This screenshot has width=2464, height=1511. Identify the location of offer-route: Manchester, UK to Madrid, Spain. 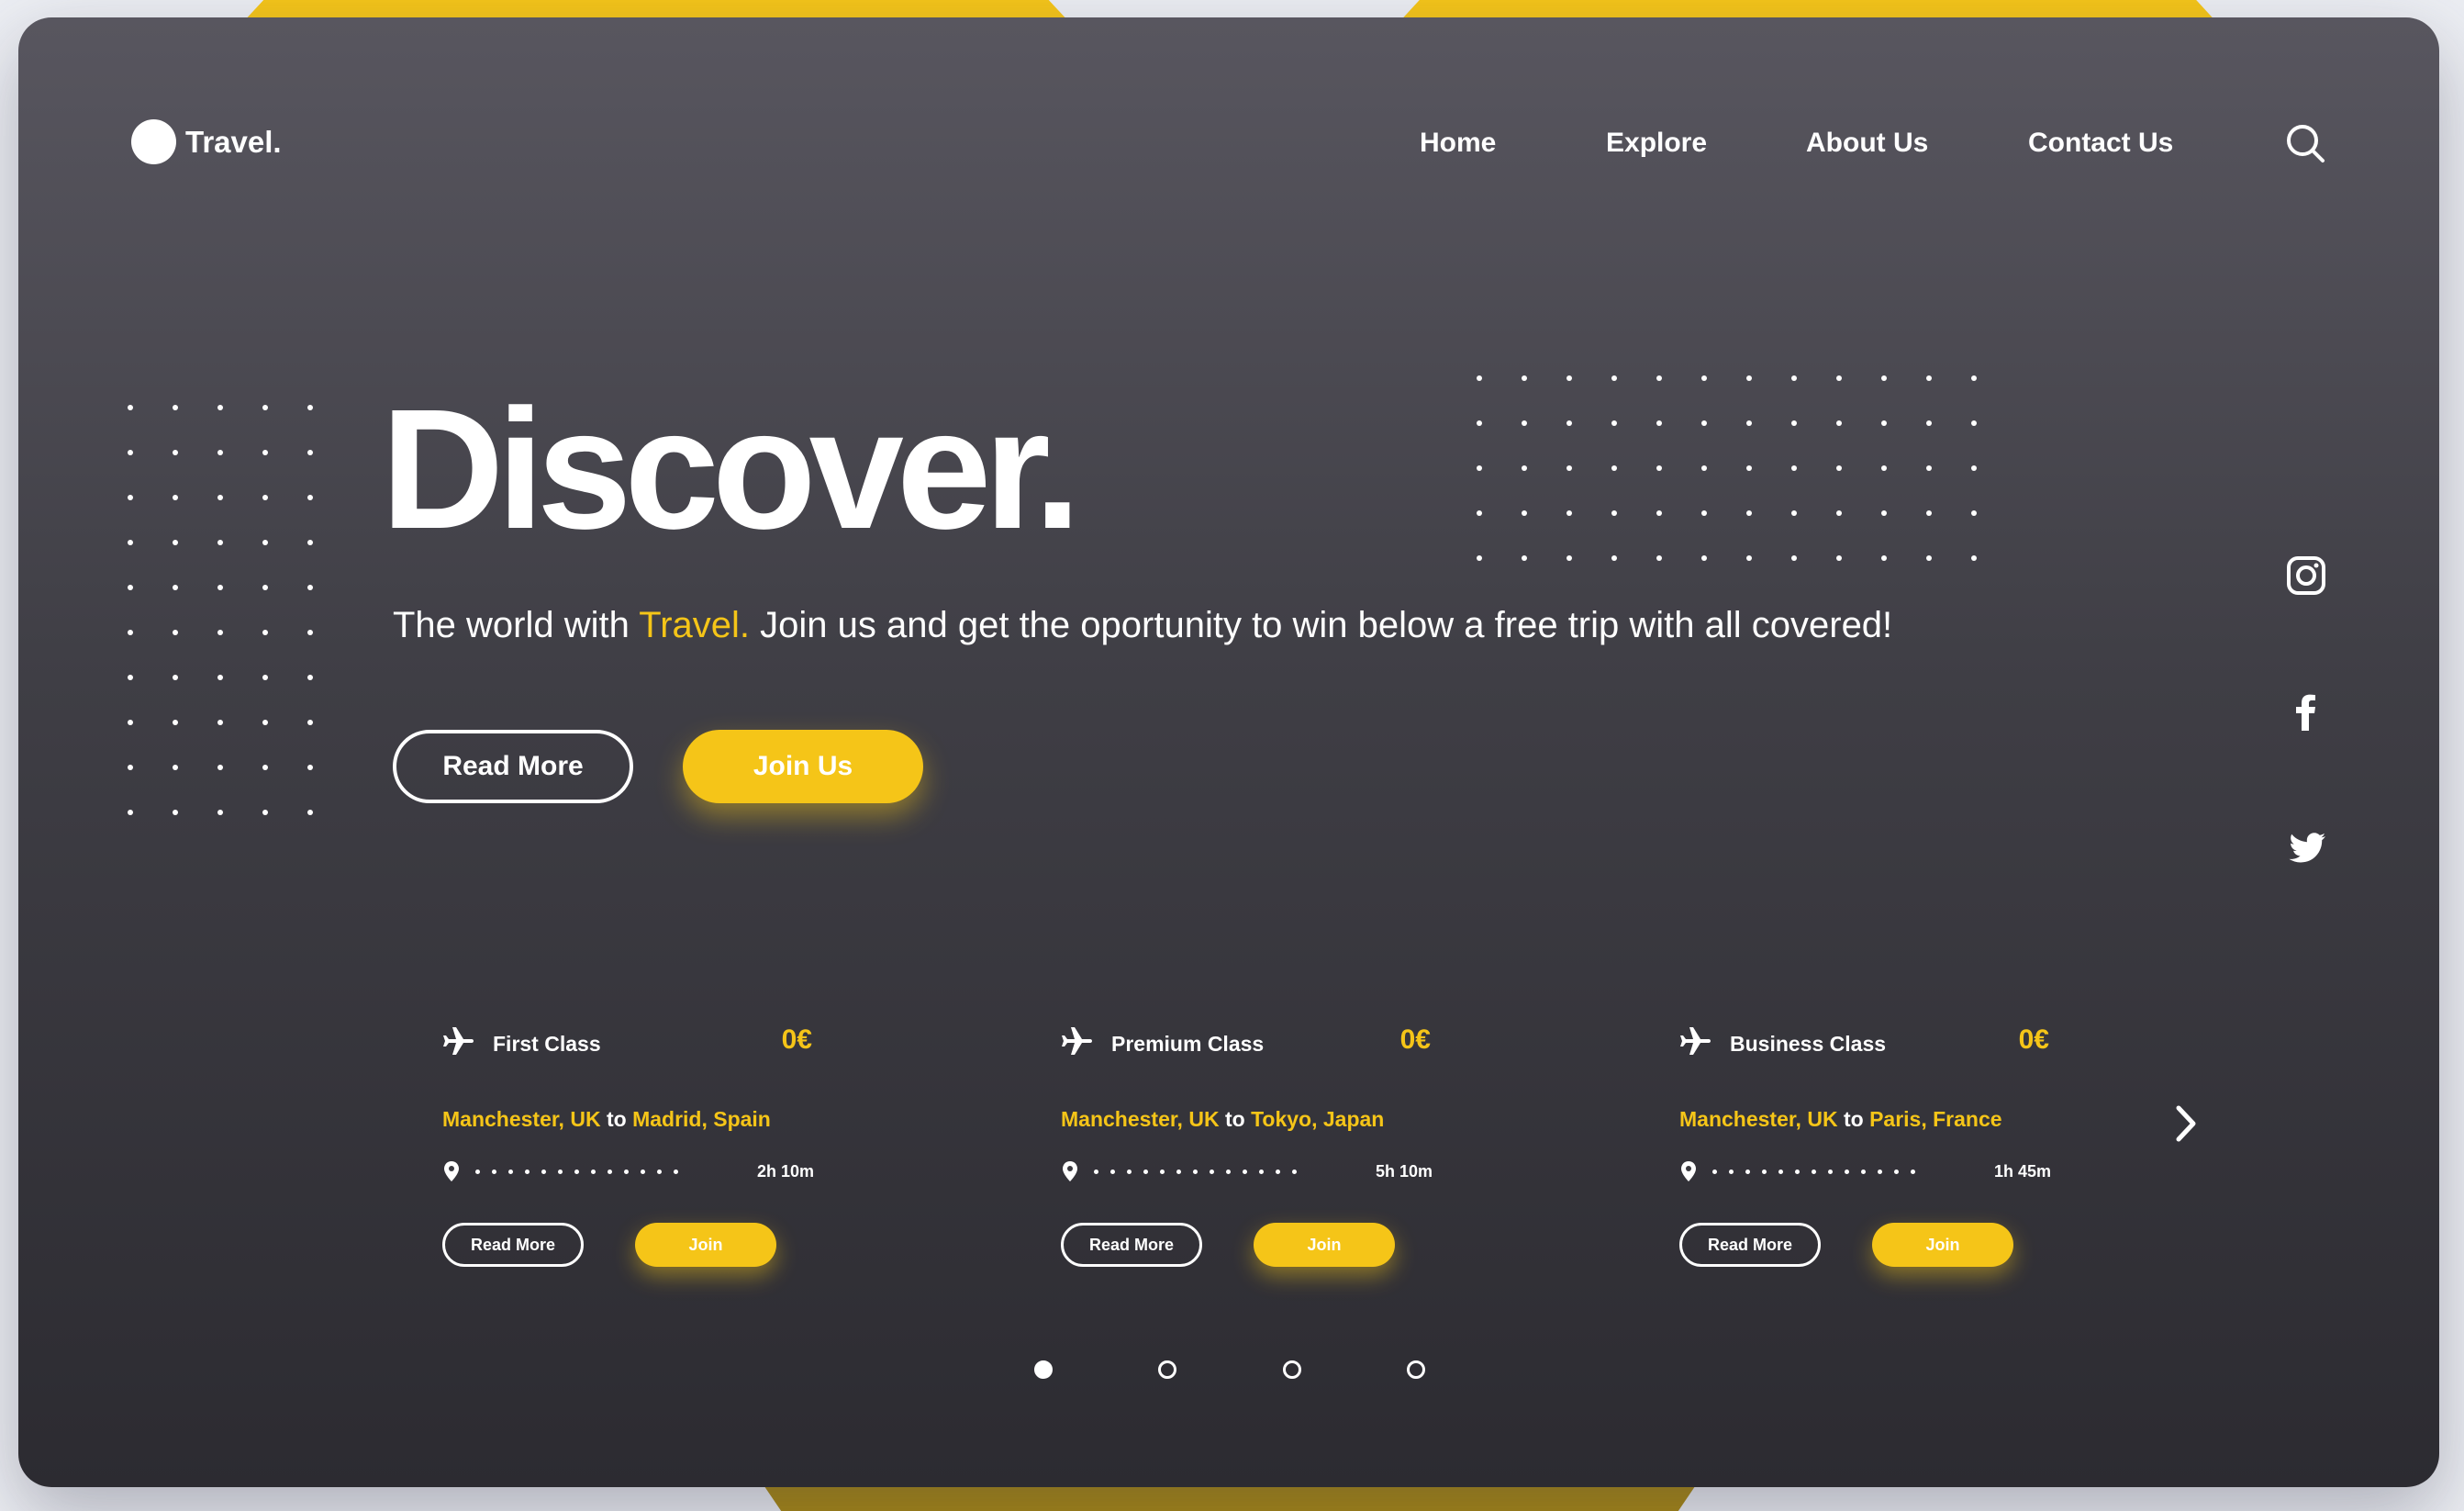
(606, 1119).